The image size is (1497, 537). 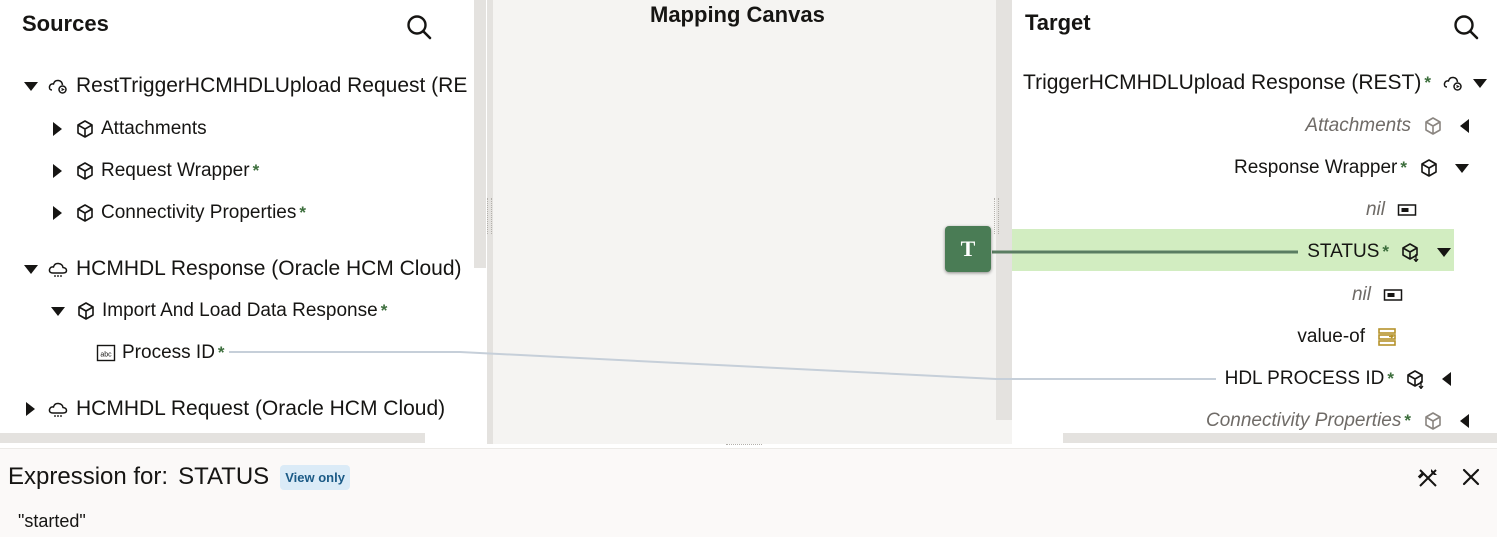 What do you see at coordinates (224, 476) in the screenshot?
I see `expression-field: STATUS` at bounding box center [224, 476].